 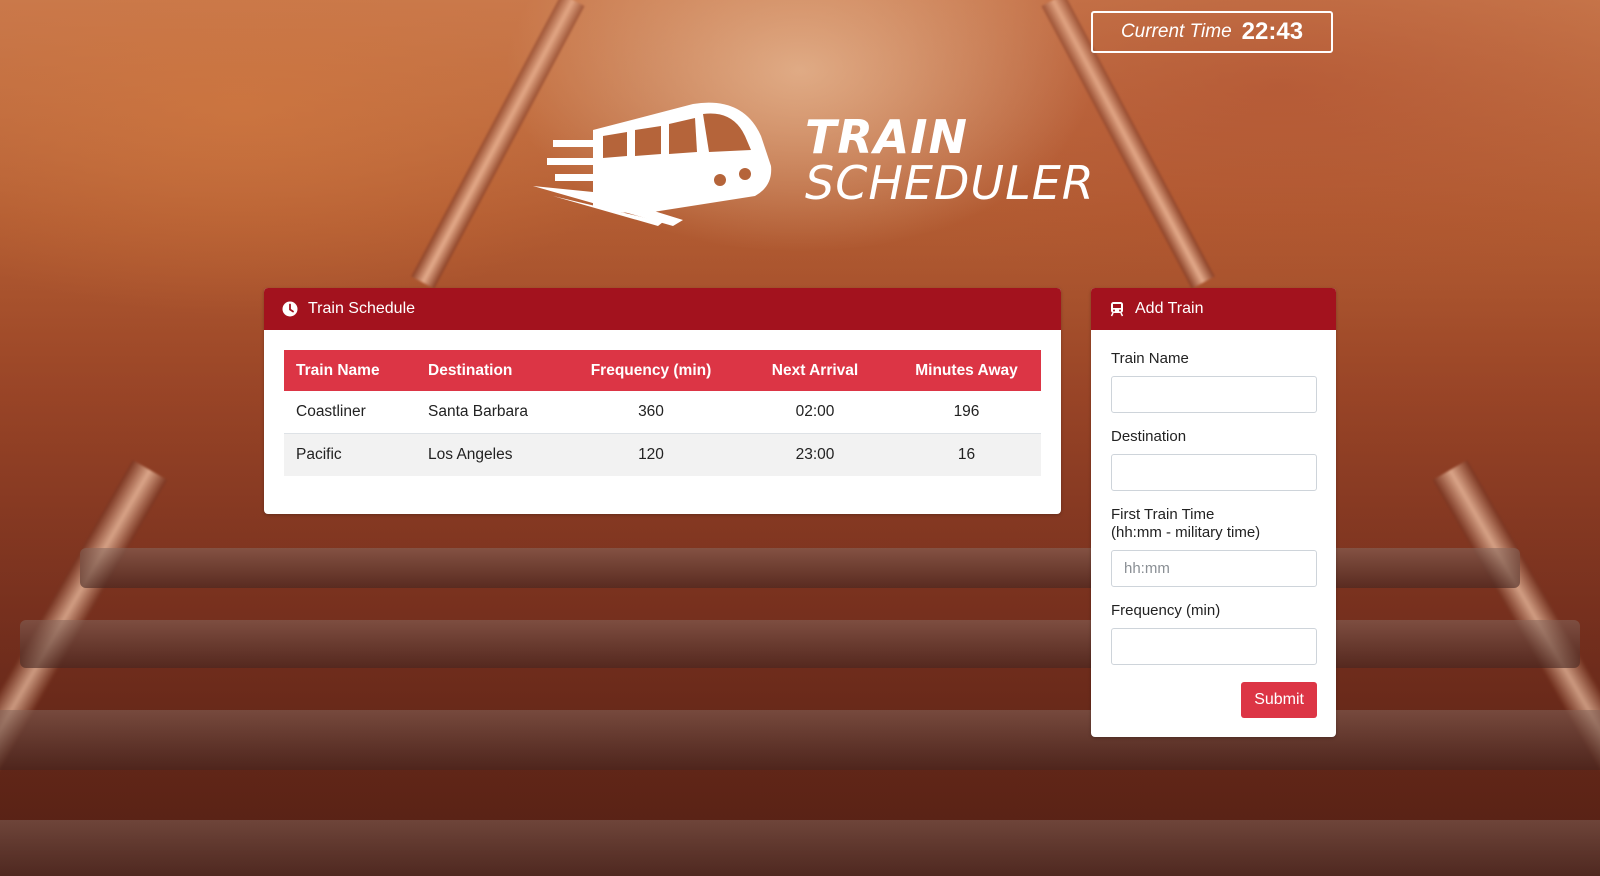 What do you see at coordinates (1150, 358) in the screenshot?
I see `train-name-label: Train Name` at bounding box center [1150, 358].